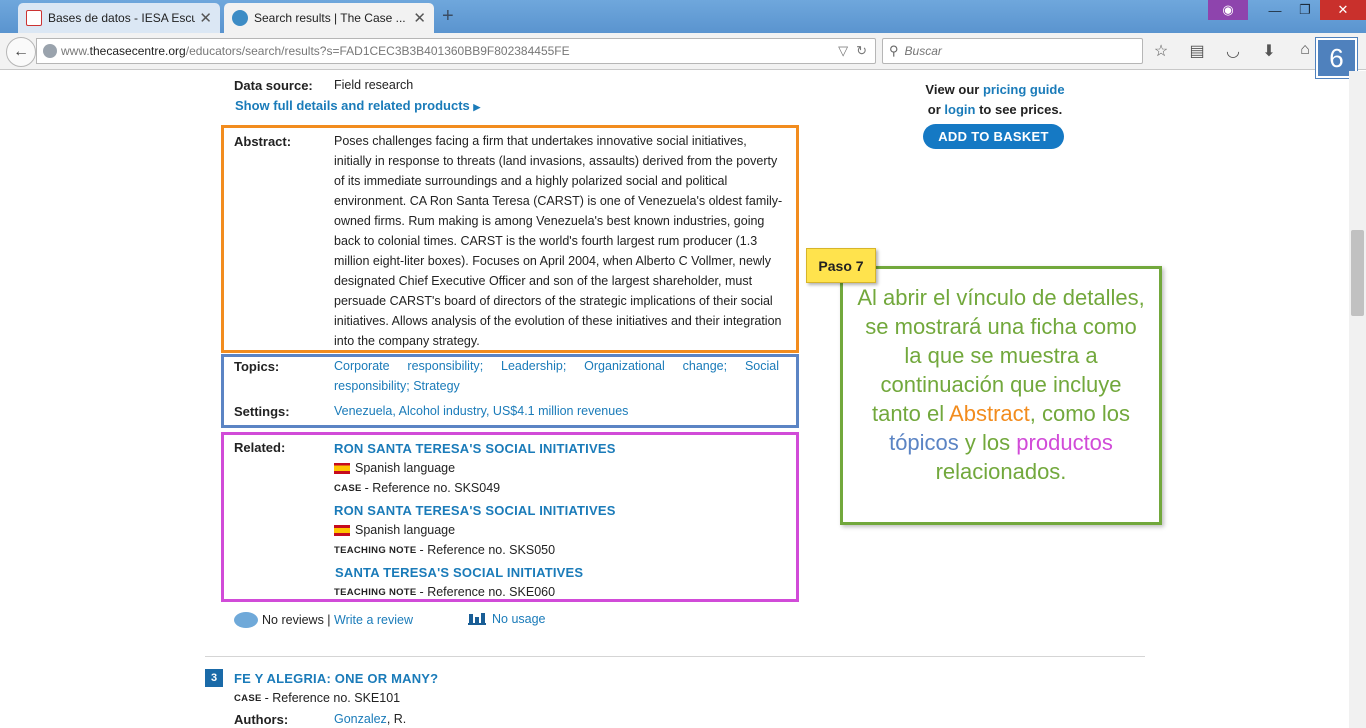 The width and height of the screenshot is (1366, 728). Describe the element at coordinates (214, 678) in the screenshot. I see `result-number: 3` at that location.